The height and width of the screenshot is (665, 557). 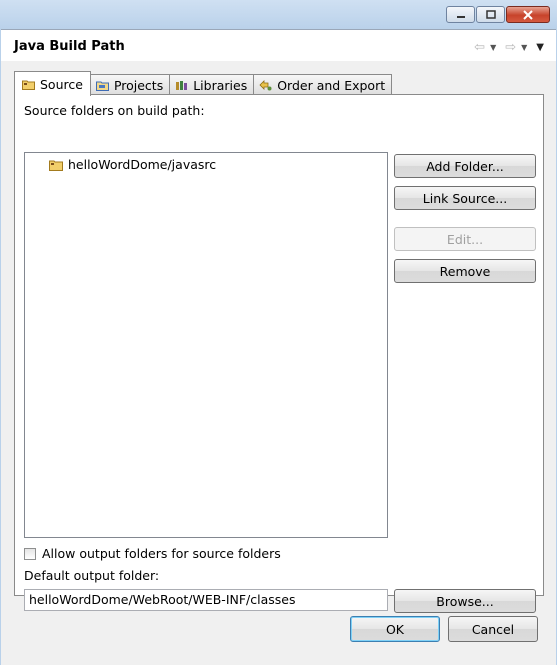 What do you see at coordinates (142, 164) in the screenshot?
I see `tree-item-label: helloWordDome/javasrc` at bounding box center [142, 164].